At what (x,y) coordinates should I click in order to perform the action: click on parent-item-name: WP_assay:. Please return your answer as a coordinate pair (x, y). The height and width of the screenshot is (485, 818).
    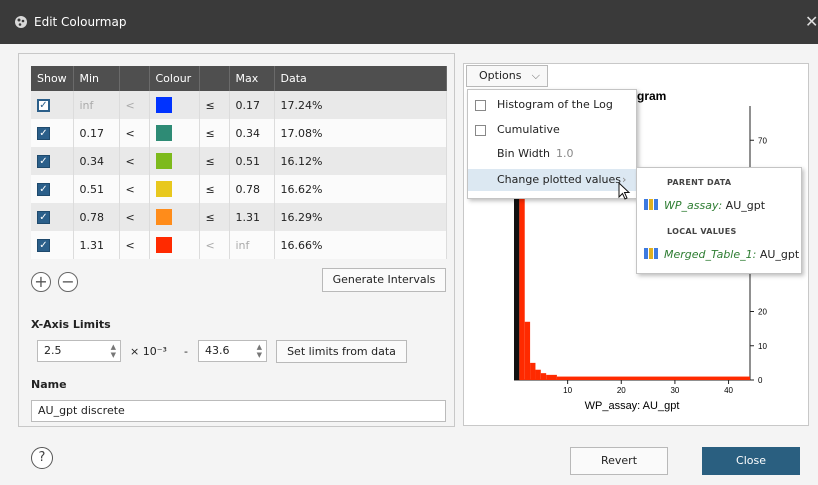
    Looking at the image, I should click on (693, 205).